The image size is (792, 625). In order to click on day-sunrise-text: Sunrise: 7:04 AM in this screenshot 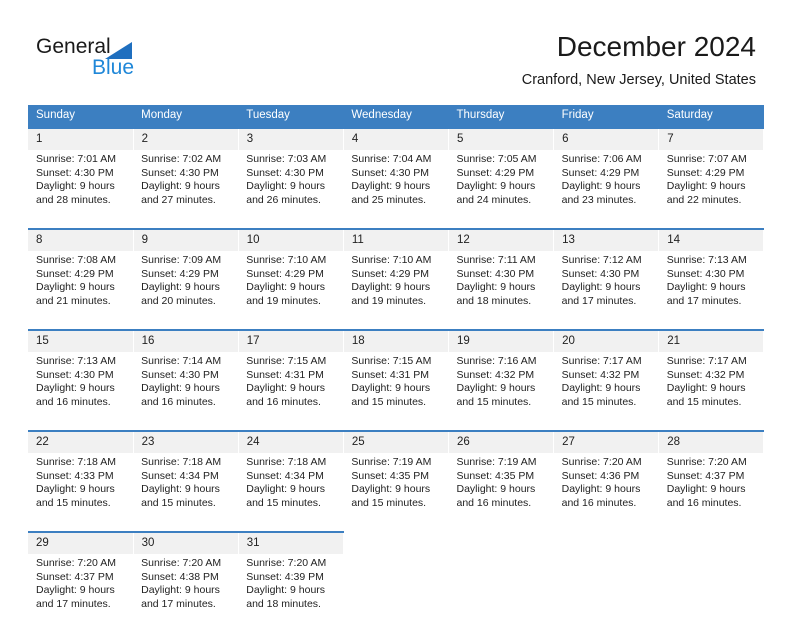, I will do `click(391, 159)`.